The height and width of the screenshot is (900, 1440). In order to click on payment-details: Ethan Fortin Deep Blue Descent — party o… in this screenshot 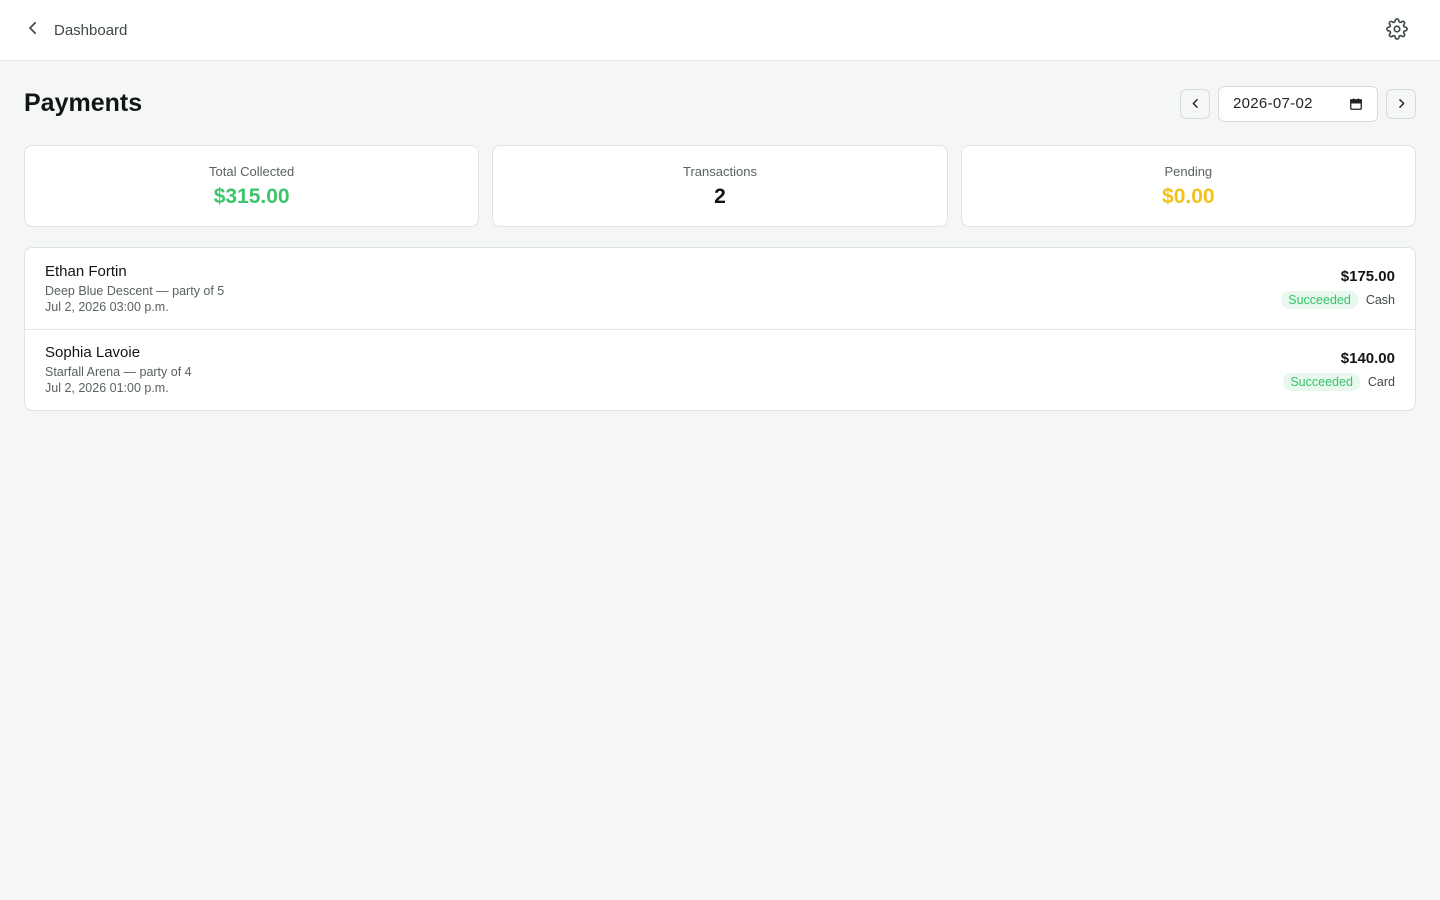, I will do `click(134, 289)`.